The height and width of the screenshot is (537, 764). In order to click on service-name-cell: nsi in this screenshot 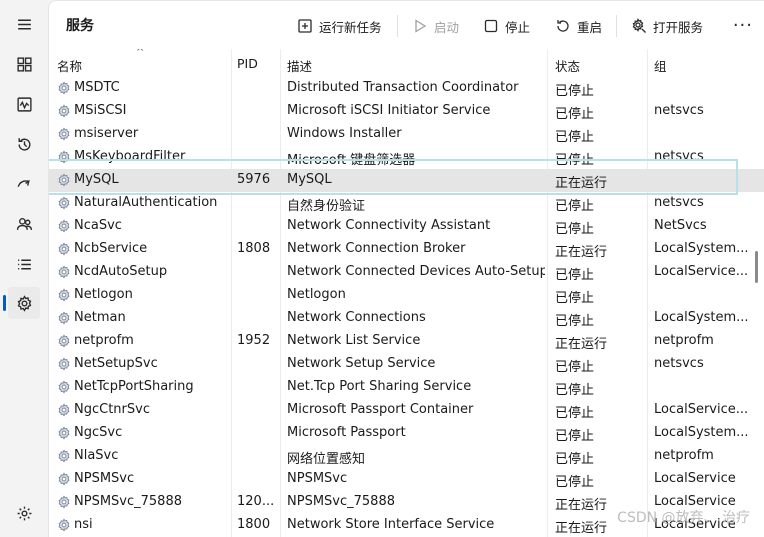, I will do `click(145, 524)`.